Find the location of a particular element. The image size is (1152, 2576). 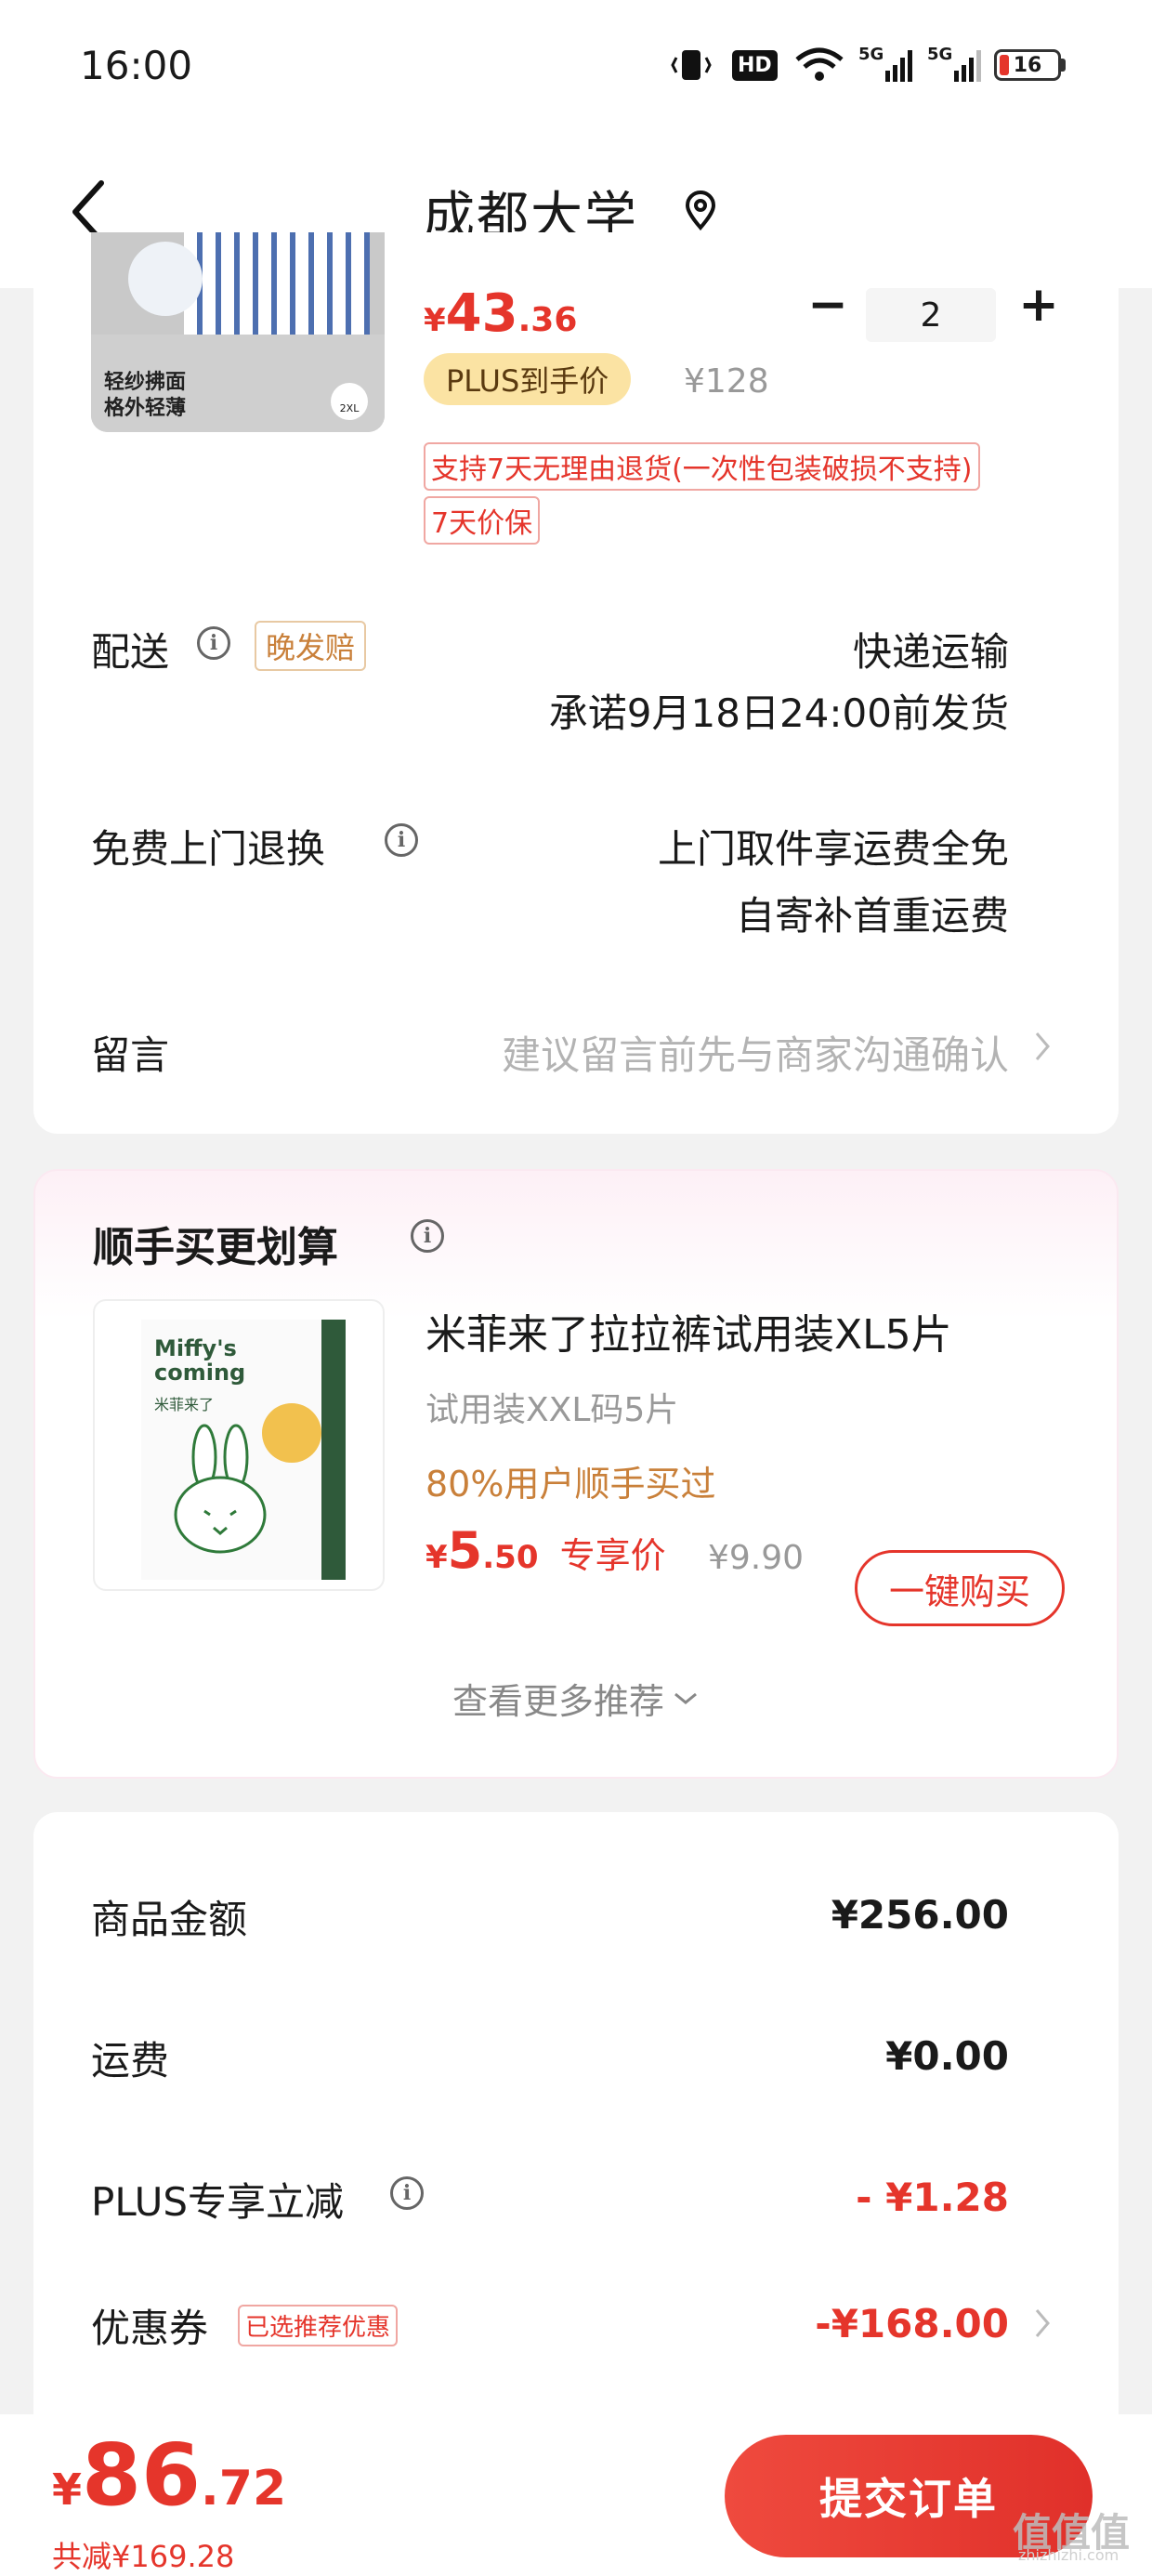

total-price: ¥86.72 is located at coordinates (169, 2475).